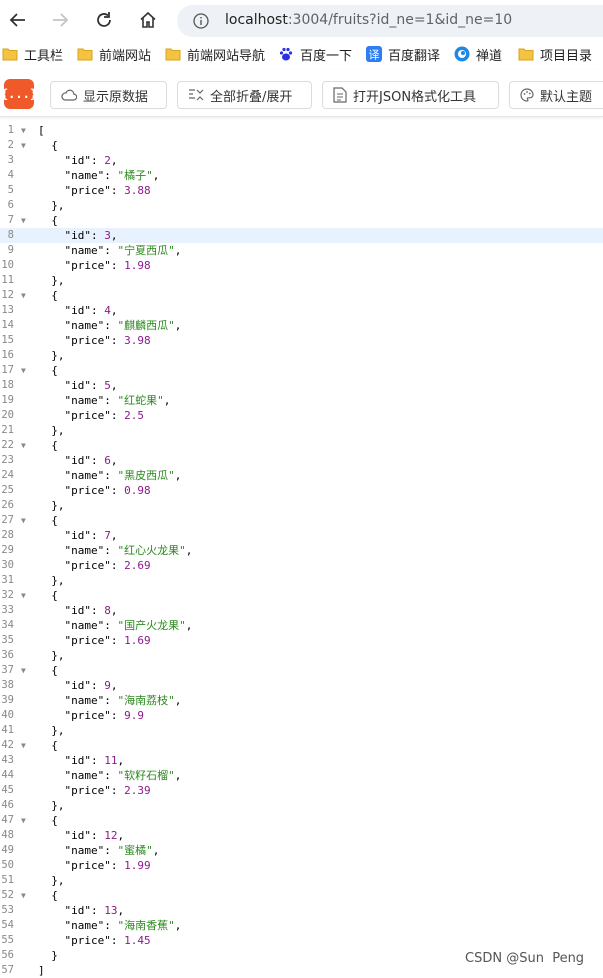 This screenshot has height=978, width=603. What do you see at coordinates (301, 310) in the screenshot?
I see `code-line: 13 "id": 4,` at bounding box center [301, 310].